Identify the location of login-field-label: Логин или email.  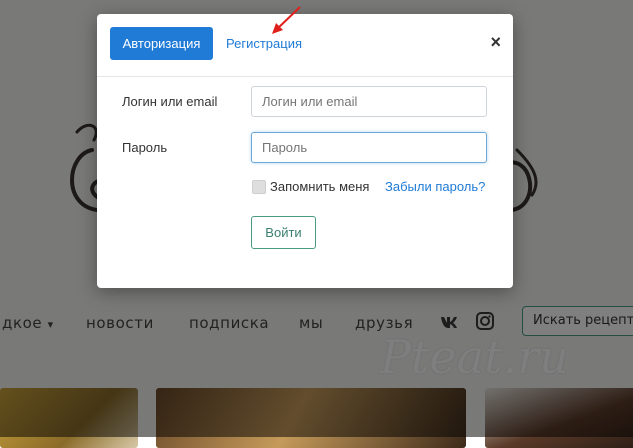
(170, 101).